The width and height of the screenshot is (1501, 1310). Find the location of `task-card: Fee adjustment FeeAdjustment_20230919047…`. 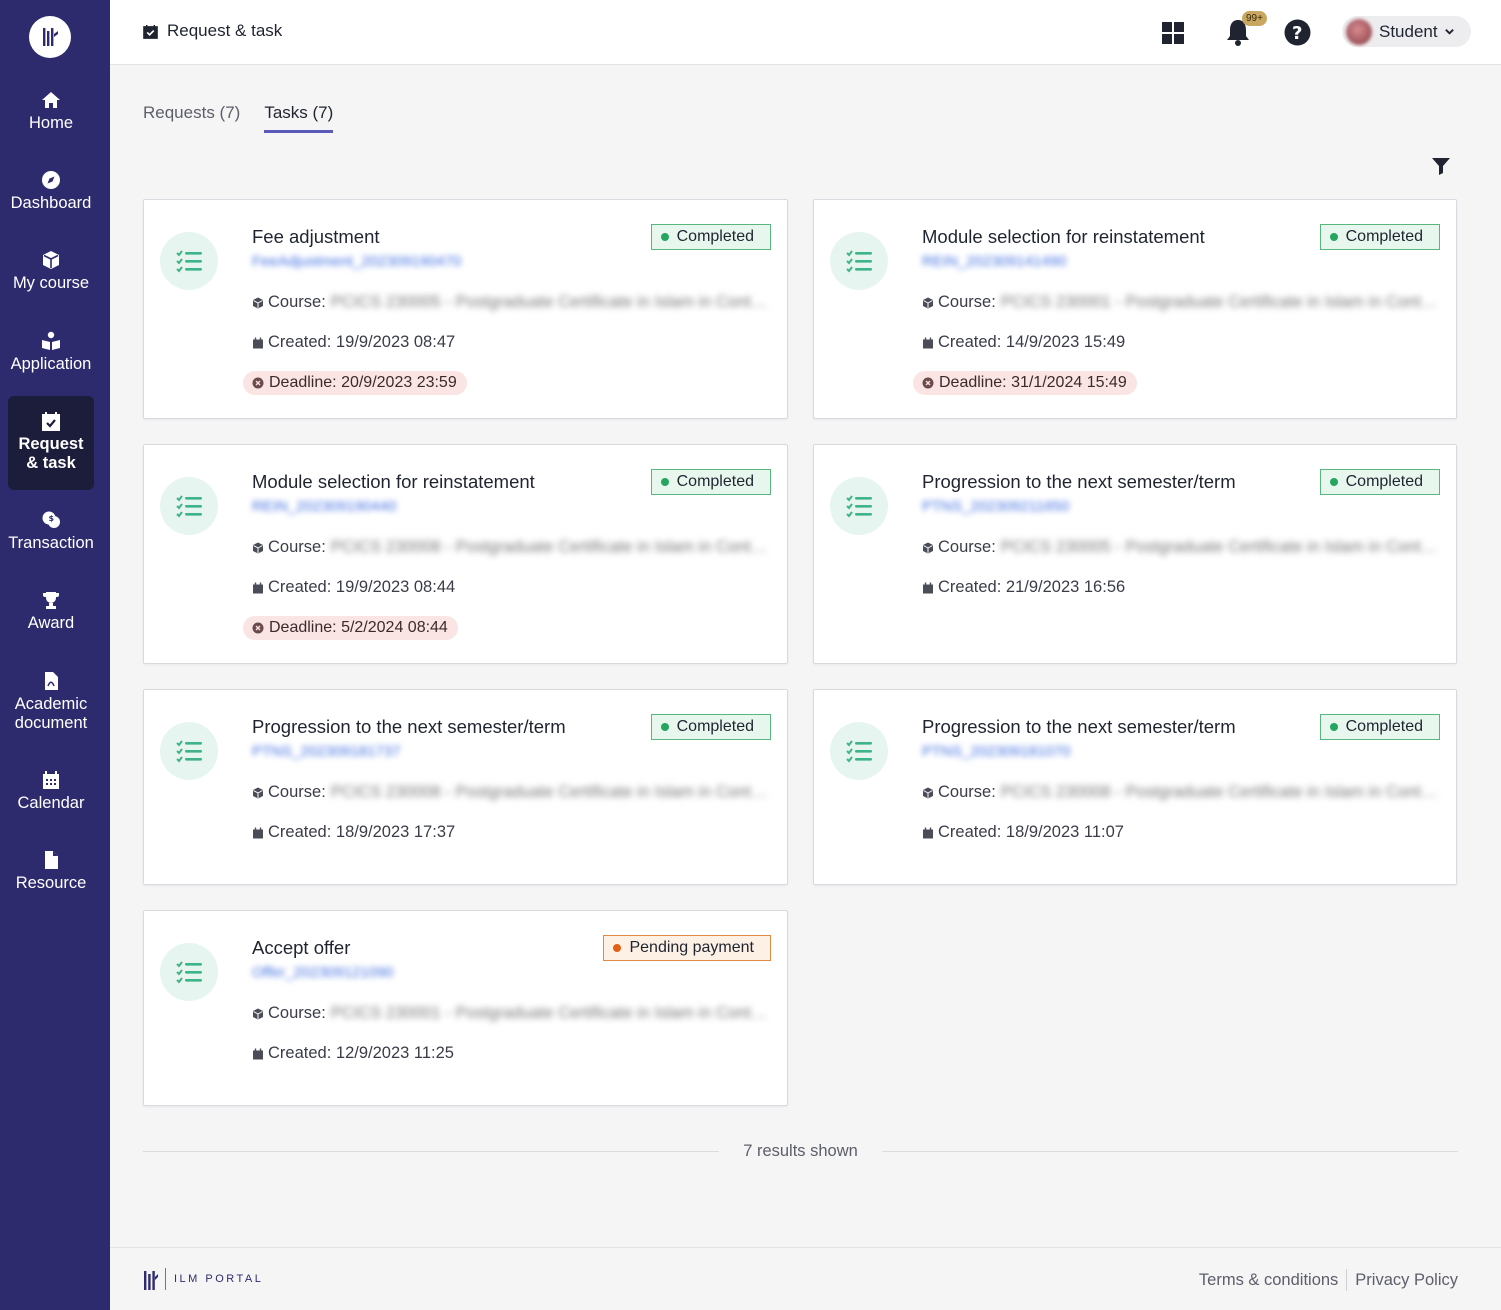

task-card: Fee adjustment FeeAdjustment_20230919047… is located at coordinates (465, 309).